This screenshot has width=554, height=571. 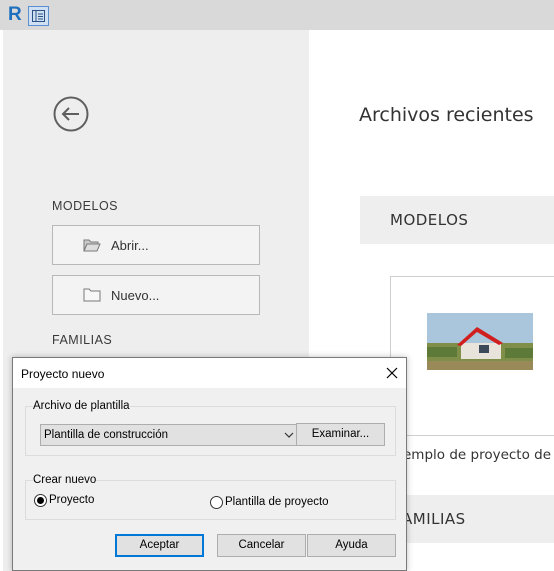 I want to click on radio-selected-dot, so click(x=40, y=500).